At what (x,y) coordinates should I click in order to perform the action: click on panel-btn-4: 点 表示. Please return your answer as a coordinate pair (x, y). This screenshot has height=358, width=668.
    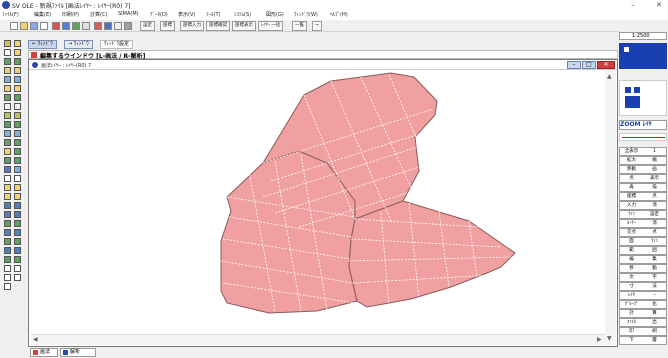
    Looking at the image, I should click on (643, 178).